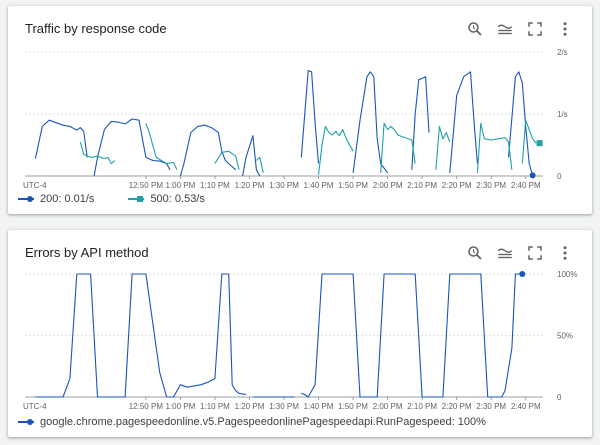 This screenshot has width=600, height=445. What do you see at coordinates (562, 52) in the screenshot?
I see `y-tick-label: 2/s` at bounding box center [562, 52].